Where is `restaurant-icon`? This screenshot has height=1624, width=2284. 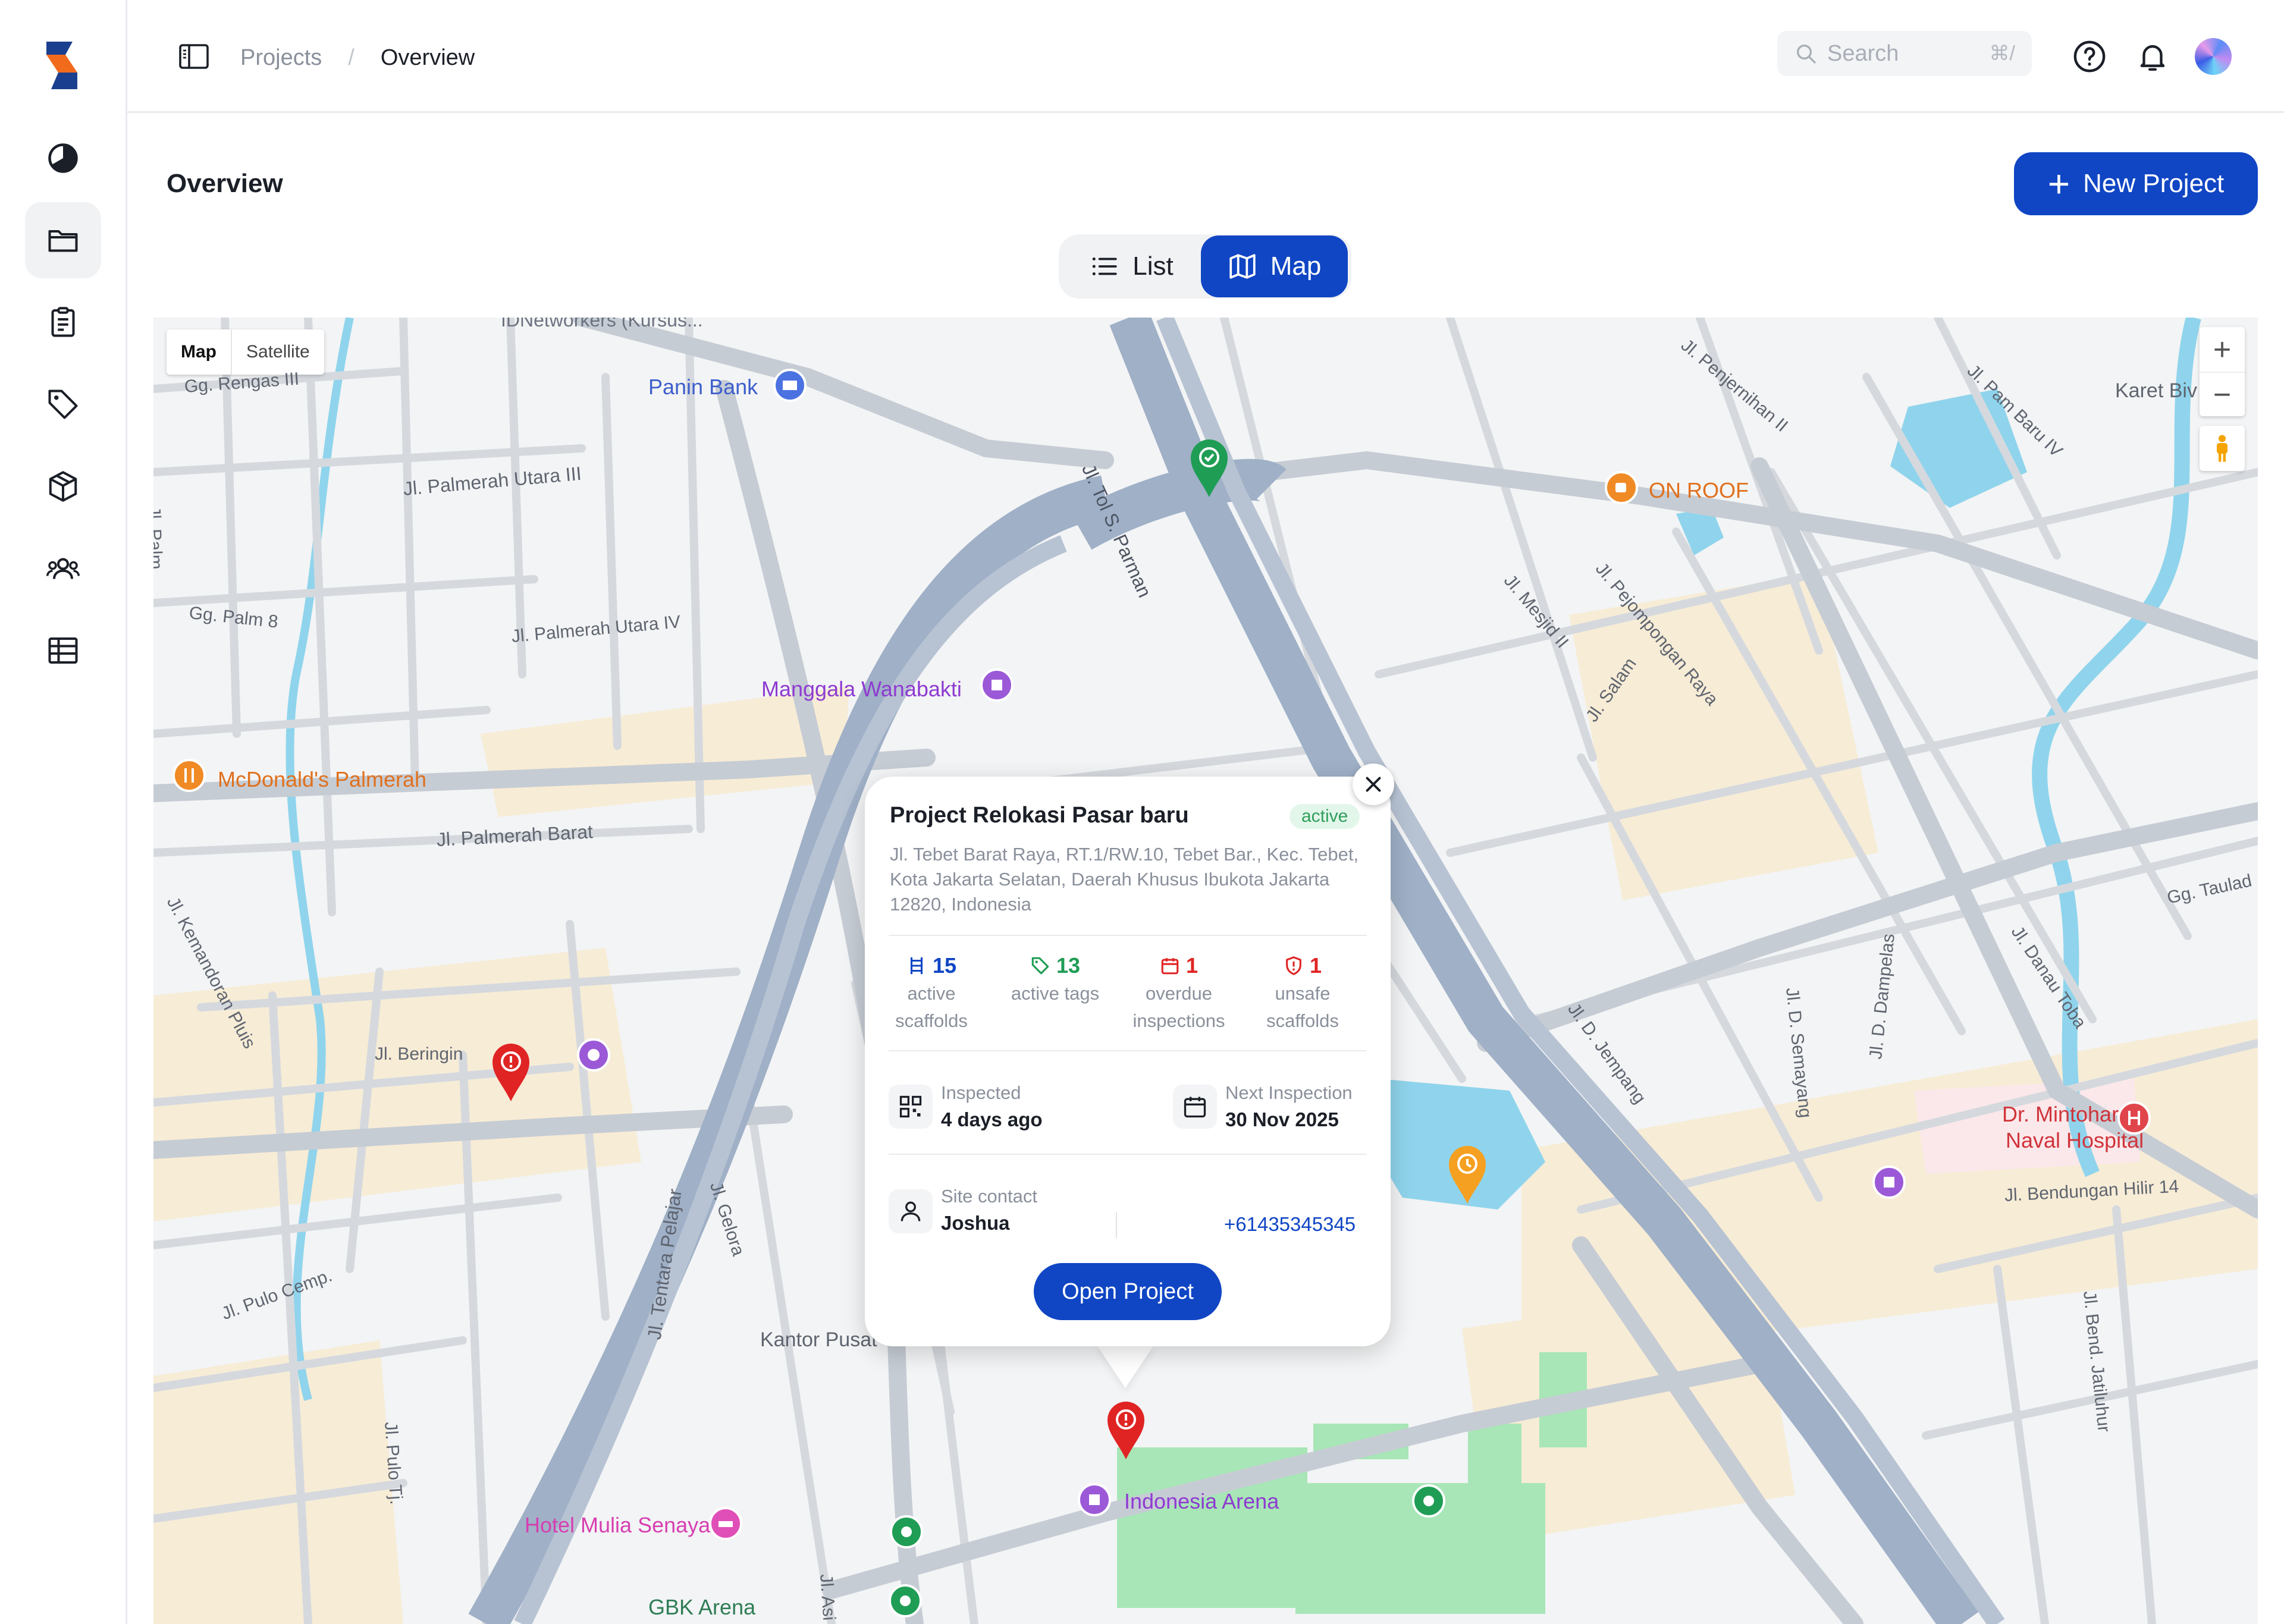
restaurant-icon is located at coordinates (189, 775).